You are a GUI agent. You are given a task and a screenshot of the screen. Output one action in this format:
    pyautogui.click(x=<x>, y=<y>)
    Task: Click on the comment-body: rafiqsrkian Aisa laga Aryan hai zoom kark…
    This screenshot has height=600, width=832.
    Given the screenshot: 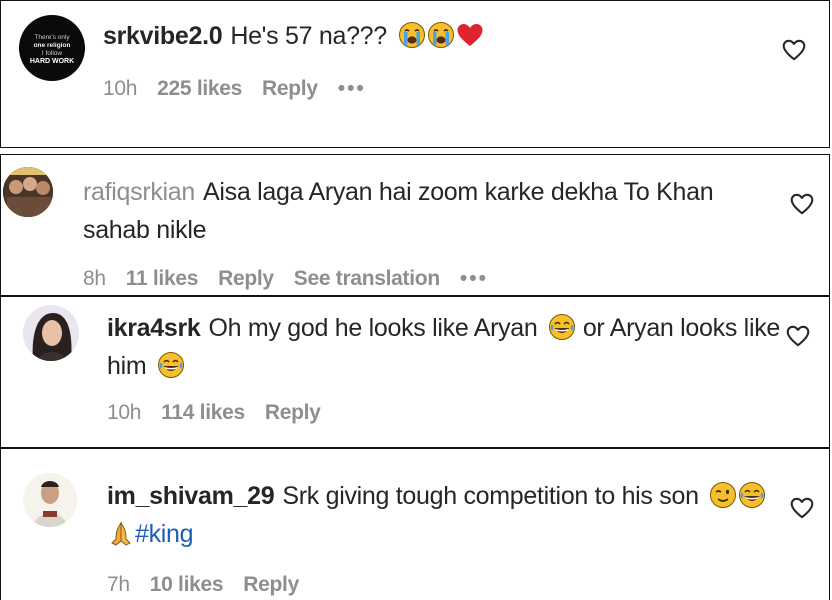 What is the action you would take?
    pyautogui.click(x=423, y=211)
    